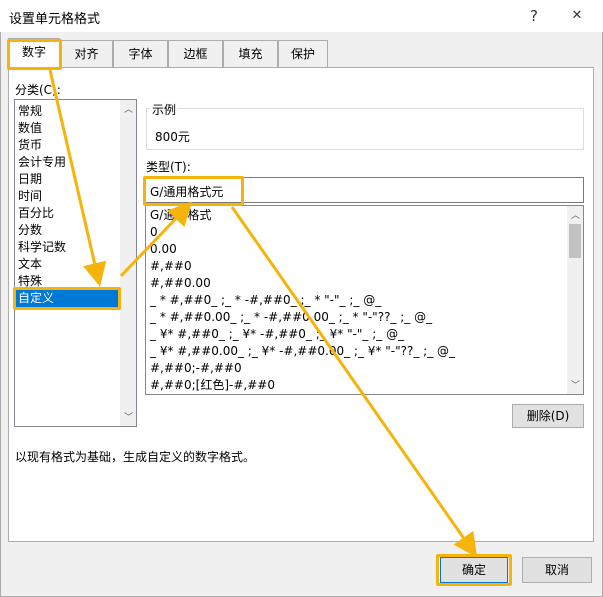 The width and height of the screenshot is (603, 597). Describe the element at coordinates (180, 283) in the screenshot. I see `format-item: #,##0.00` at that location.